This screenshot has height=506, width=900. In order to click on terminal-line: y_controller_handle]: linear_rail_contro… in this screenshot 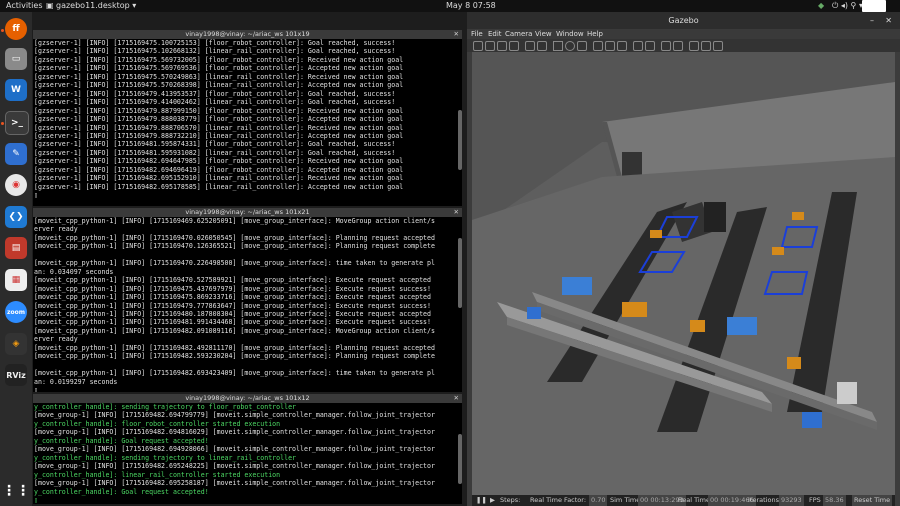, I will do `click(157, 474)`.